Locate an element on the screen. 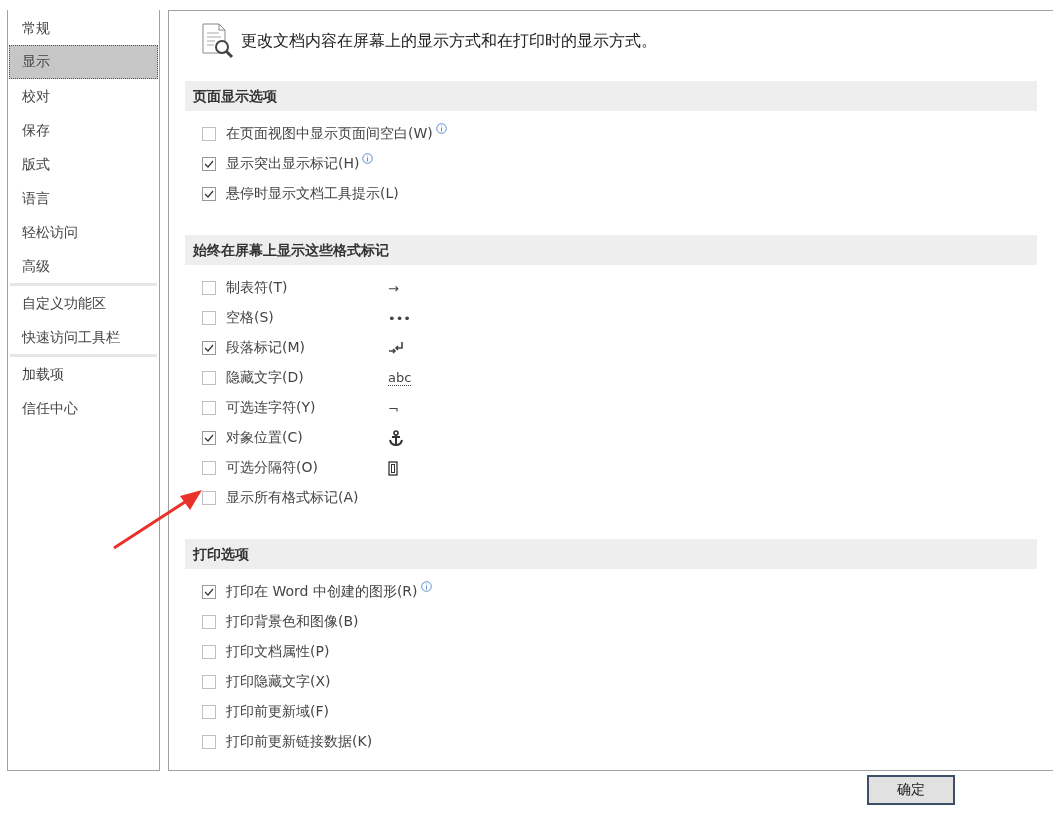 The width and height of the screenshot is (1061, 817). option-label: 可选分隔符(O) is located at coordinates (272, 468).